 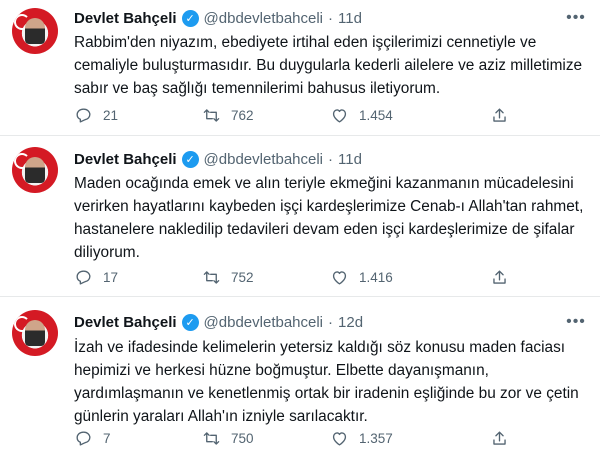 What do you see at coordinates (111, 277) in the screenshot?
I see `reply-count: 17` at bounding box center [111, 277].